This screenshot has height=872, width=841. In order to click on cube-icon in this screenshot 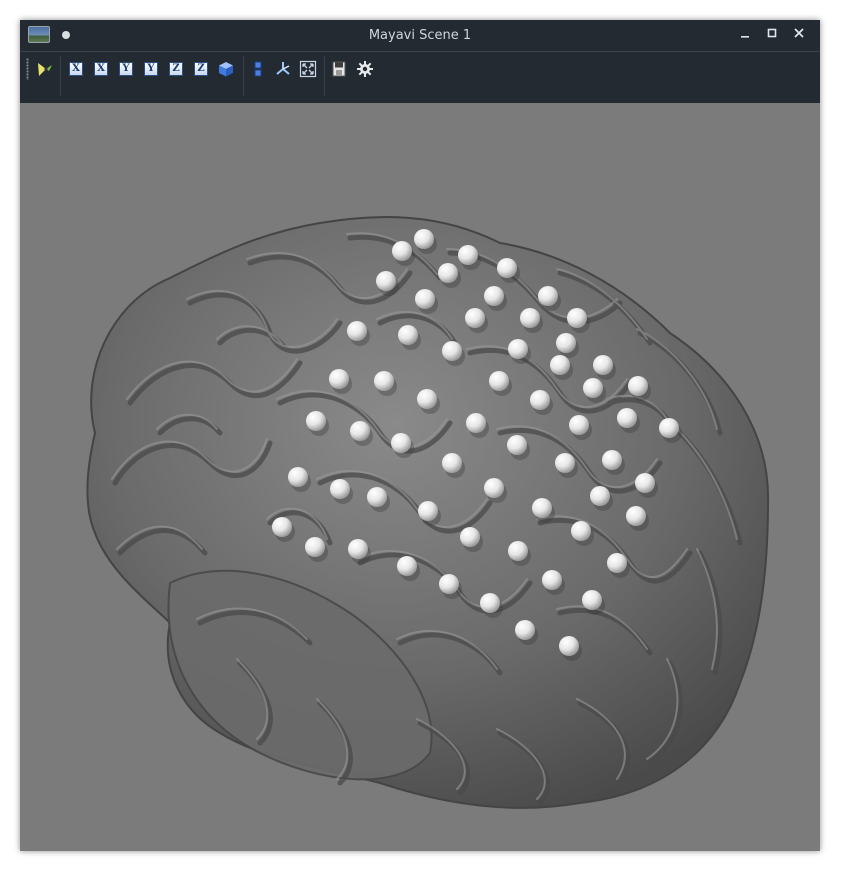, I will do `click(226, 69)`.